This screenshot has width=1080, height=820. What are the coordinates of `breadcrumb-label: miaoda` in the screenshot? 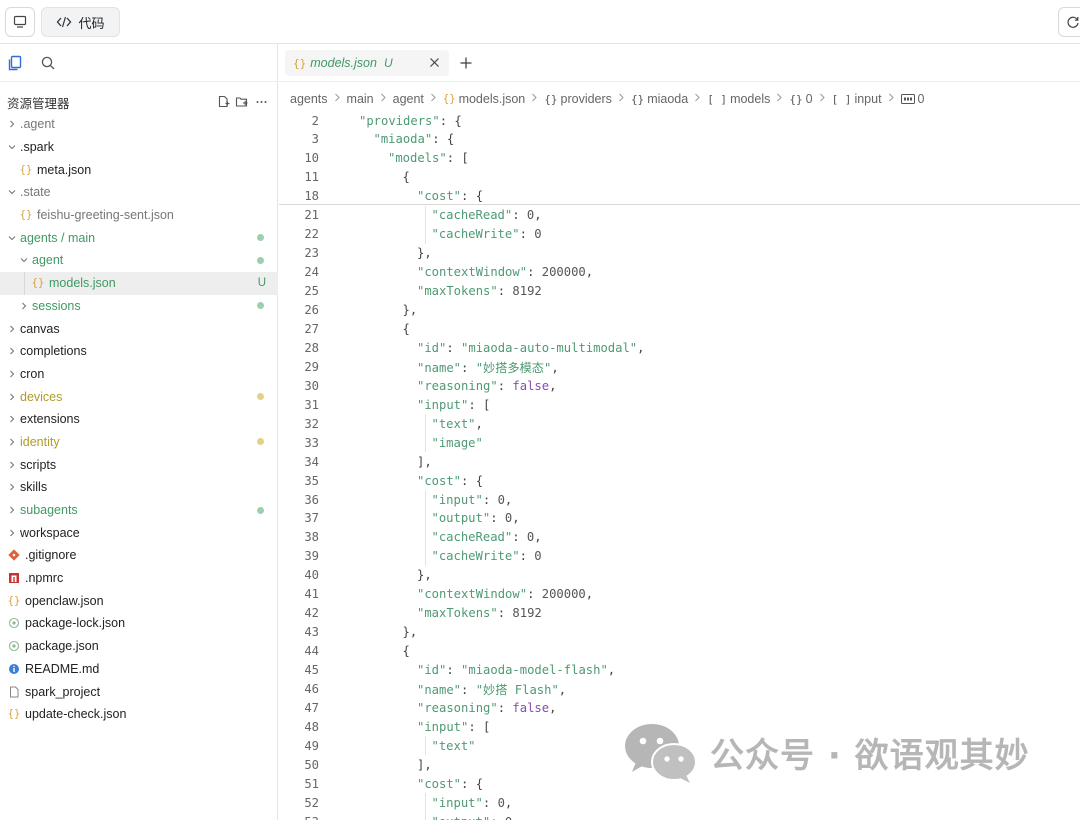 It's located at (668, 99).